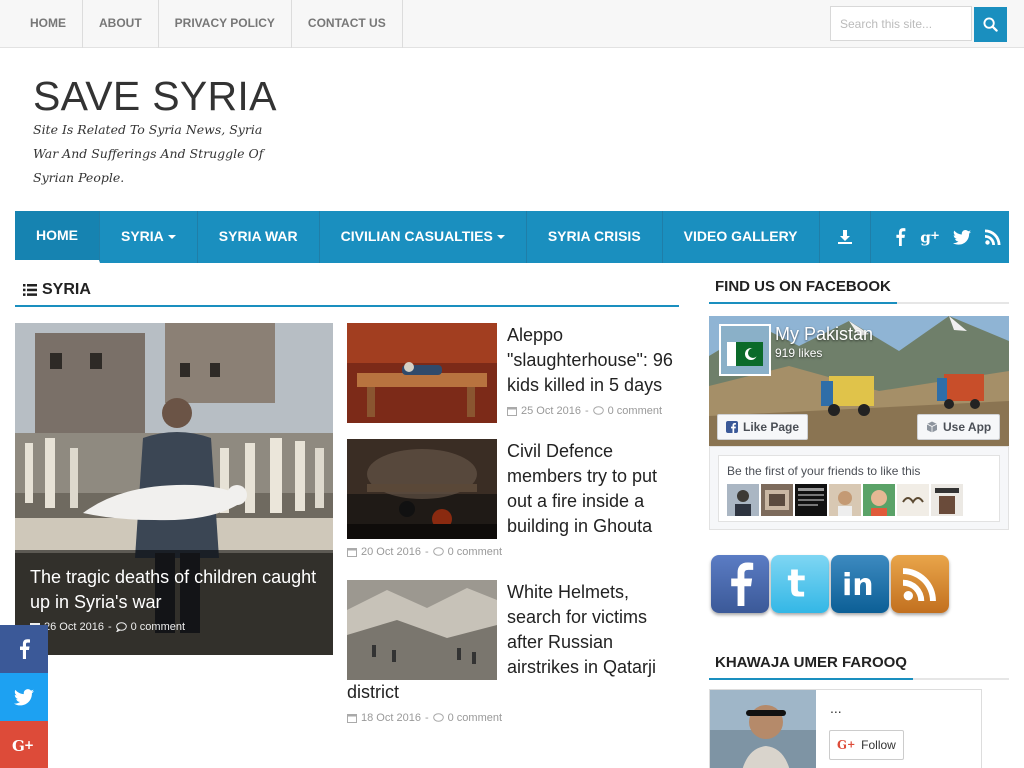 The image size is (1024, 768). Describe the element at coordinates (845, 728) in the screenshot. I see `profile-card: ... G + Follow` at that location.